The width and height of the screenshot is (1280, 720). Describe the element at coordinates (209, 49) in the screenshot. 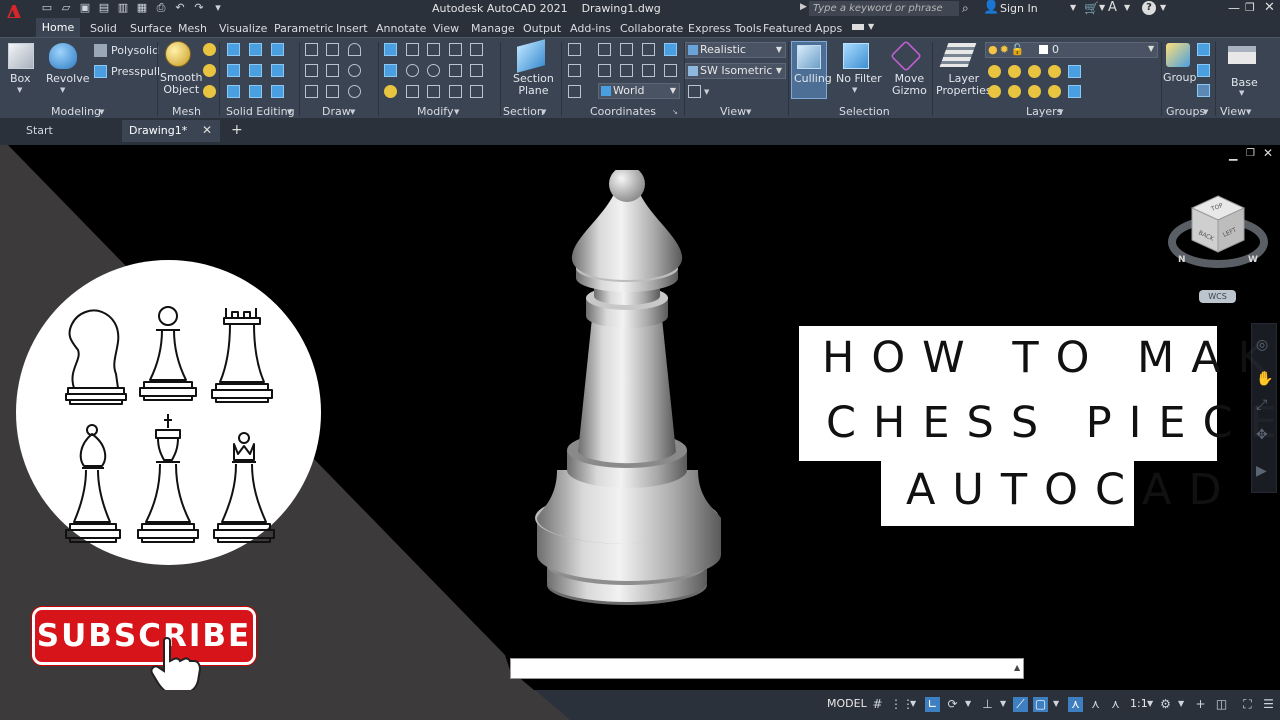

I see `mesh-tool-icon` at that location.